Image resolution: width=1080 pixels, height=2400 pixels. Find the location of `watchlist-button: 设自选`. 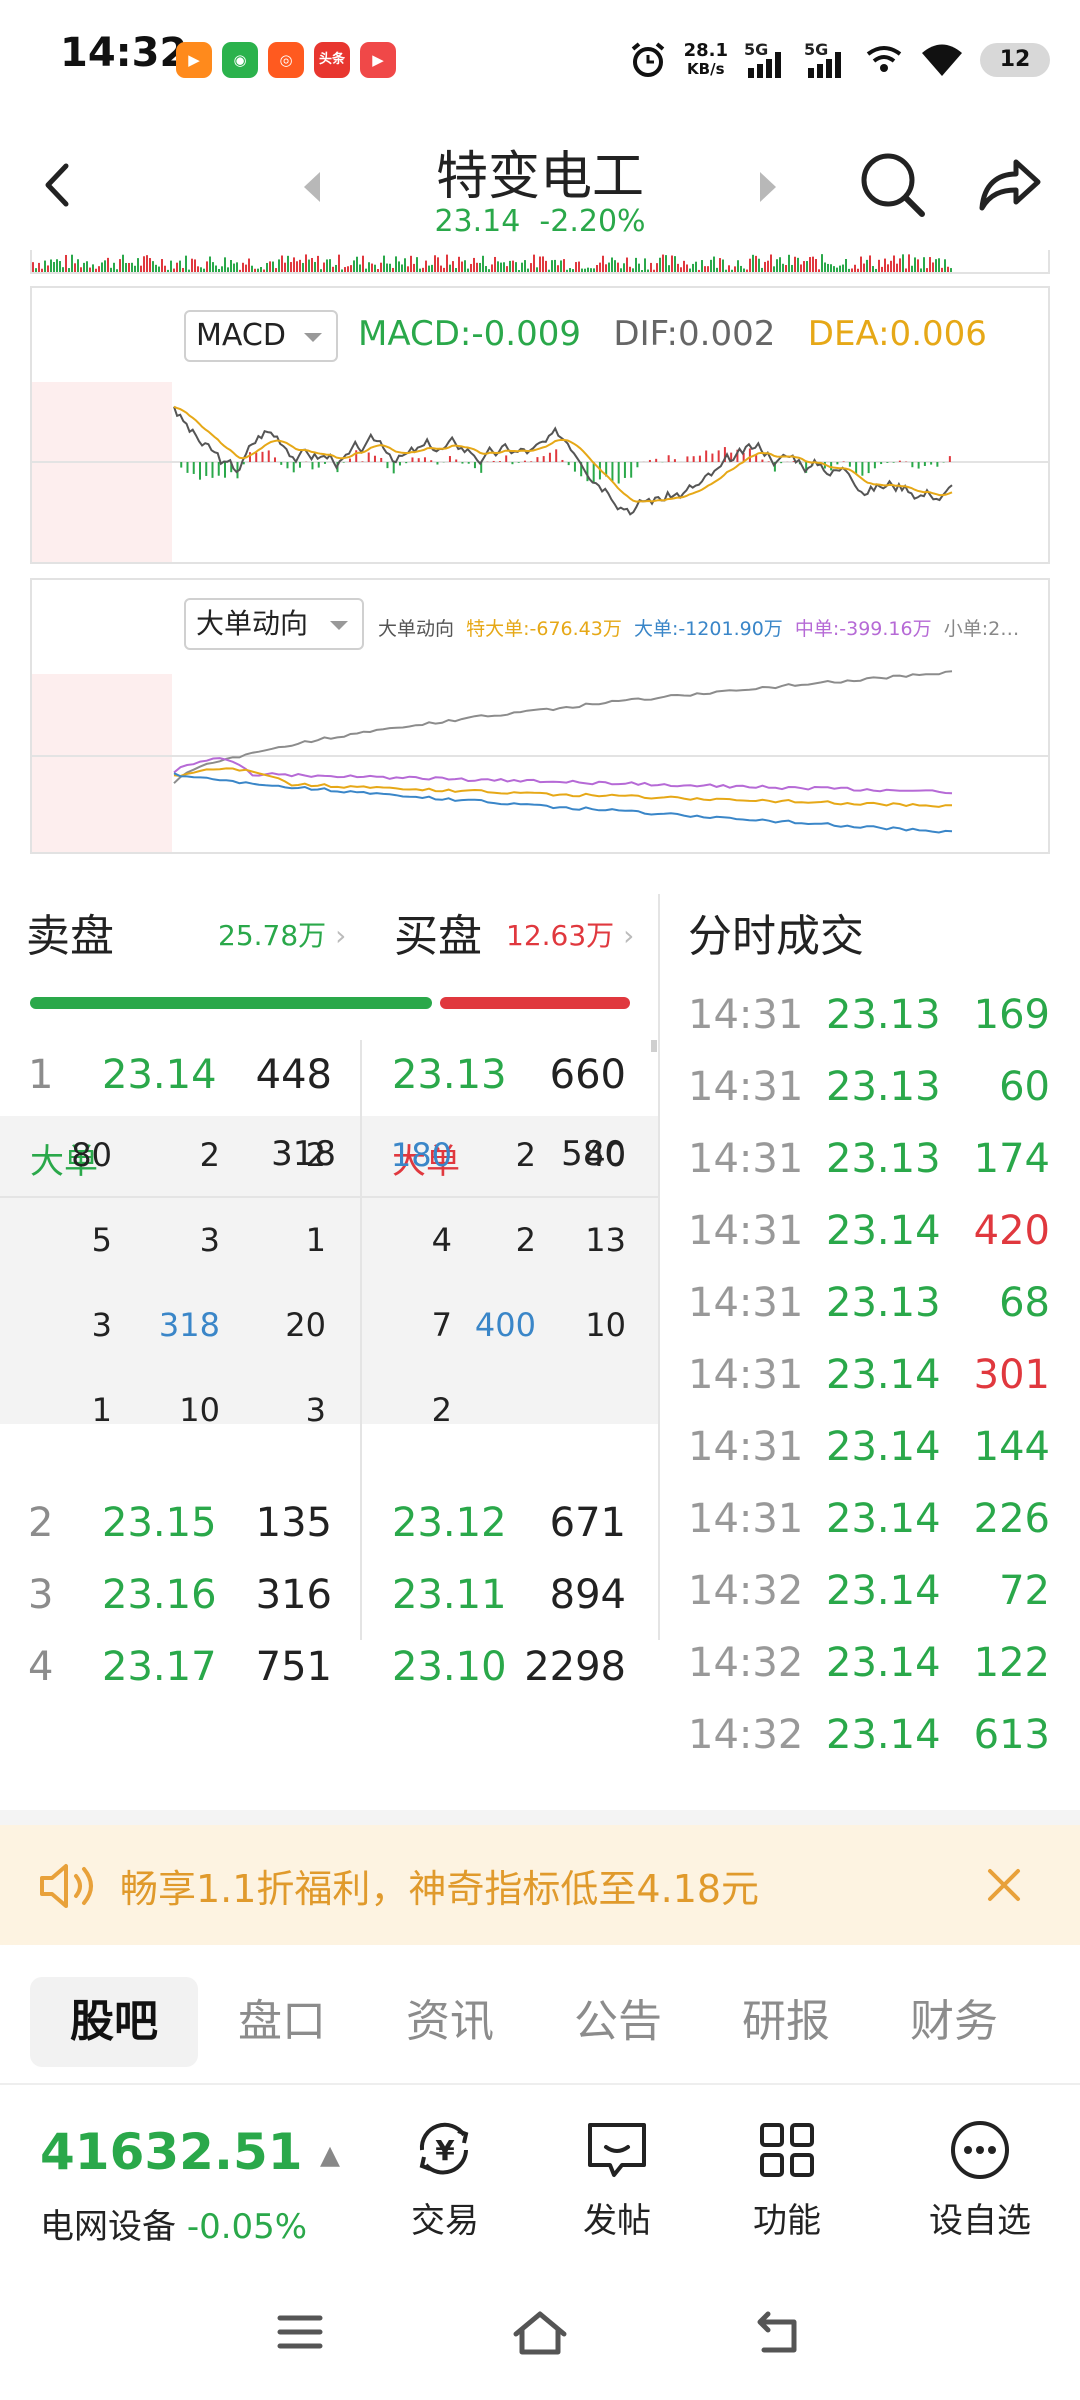

watchlist-button: 设自选 is located at coordinates (980, 2179).